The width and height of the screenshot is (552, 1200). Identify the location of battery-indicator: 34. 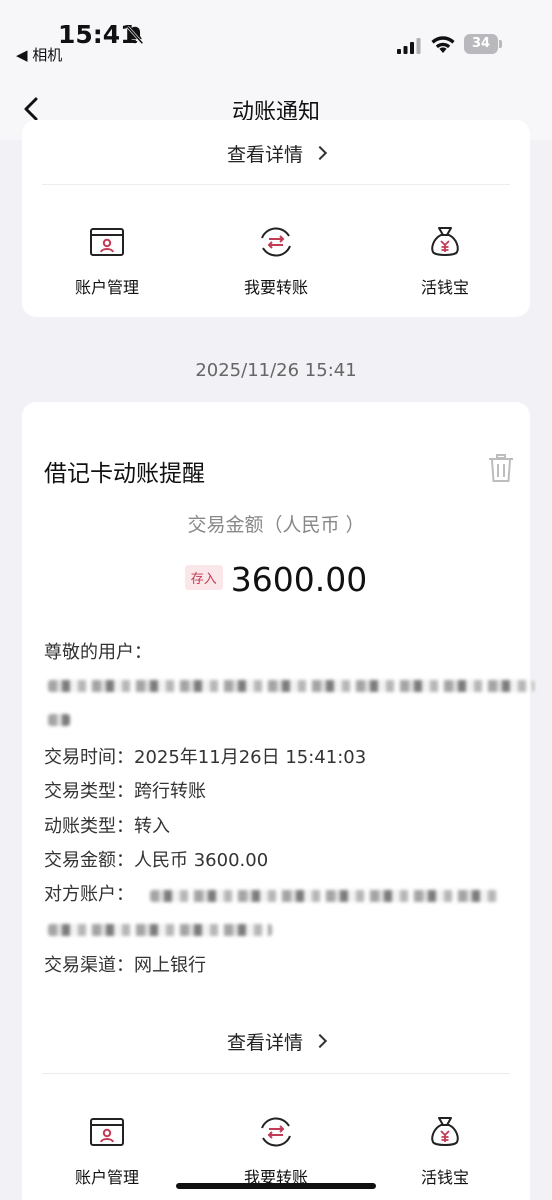
(483, 44).